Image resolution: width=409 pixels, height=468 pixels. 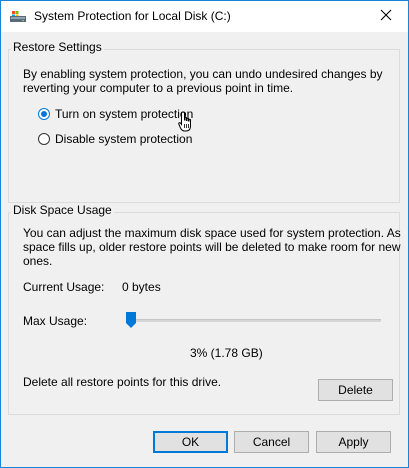 What do you see at coordinates (38, 261) in the screenshot?
I see `disk-space-description-line3: ones.` at bounding box center [38, 261].